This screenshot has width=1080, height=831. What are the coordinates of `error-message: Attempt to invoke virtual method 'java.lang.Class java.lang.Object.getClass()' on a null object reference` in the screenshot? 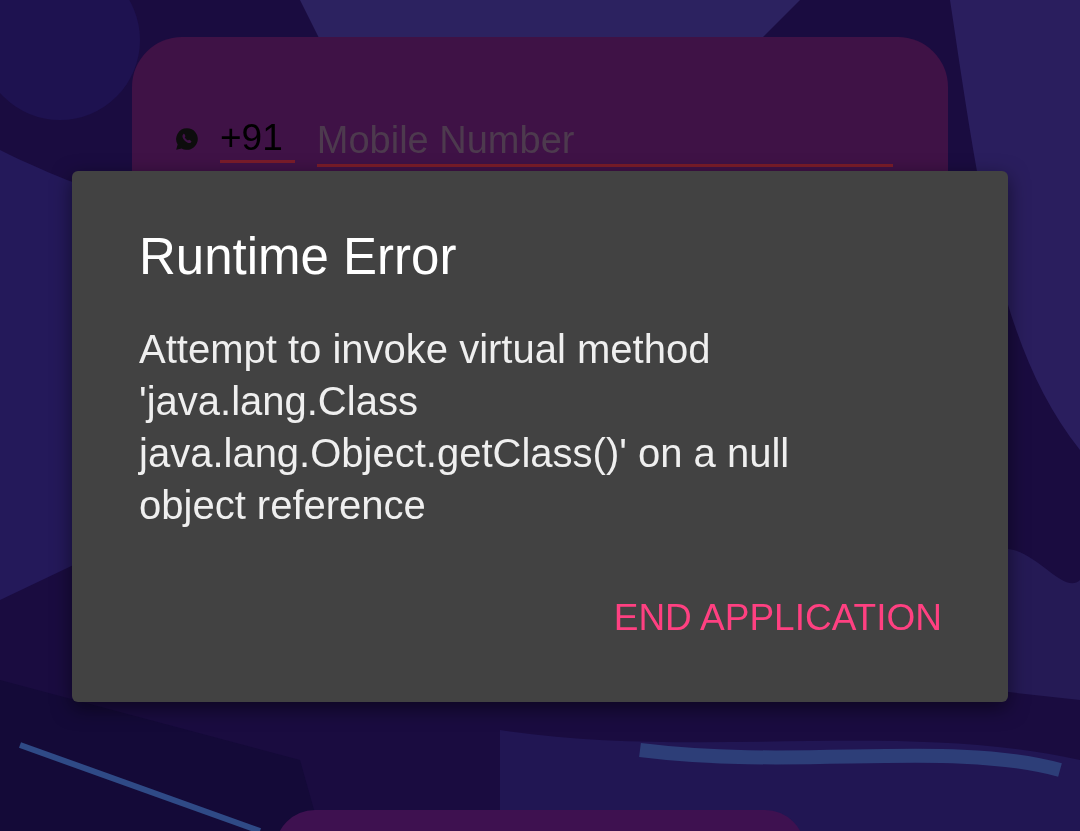 It's located at (465, 427).